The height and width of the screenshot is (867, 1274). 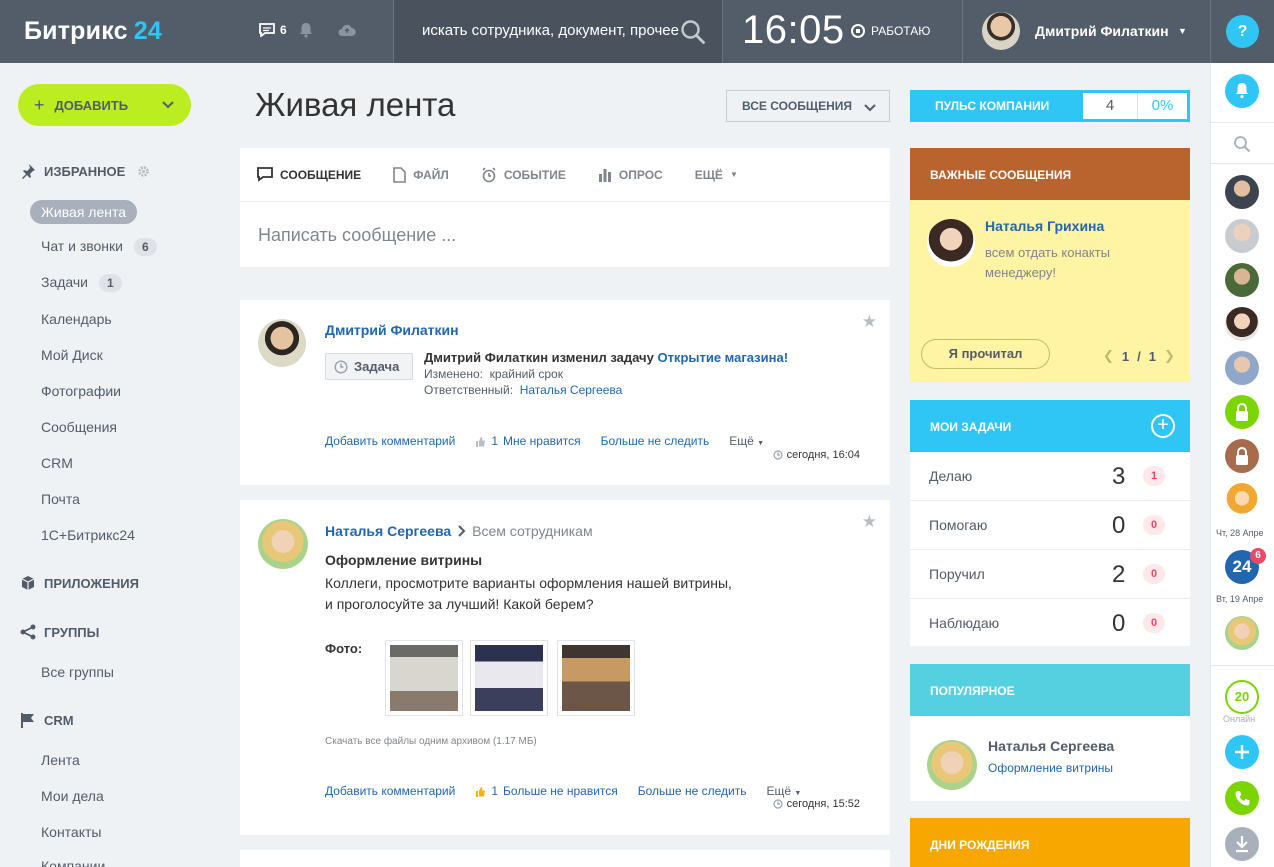 What do you see at coordinates (104, 105) in the screenshot?
I see `add-button: + ДОБАВИТЬ` at bounding box center [104, 105].